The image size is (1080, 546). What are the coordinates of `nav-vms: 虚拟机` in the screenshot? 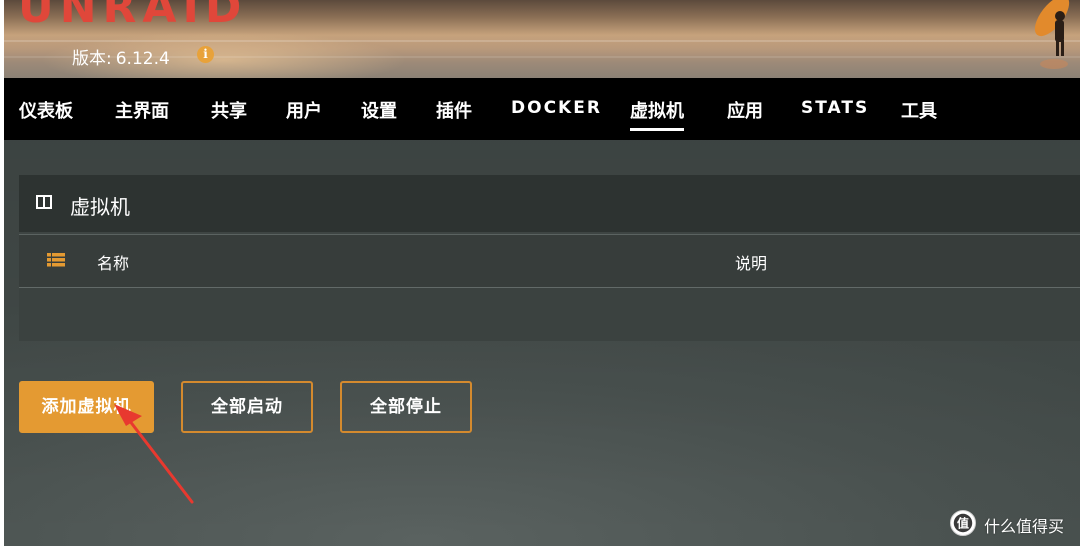 It's located at (657, 114).